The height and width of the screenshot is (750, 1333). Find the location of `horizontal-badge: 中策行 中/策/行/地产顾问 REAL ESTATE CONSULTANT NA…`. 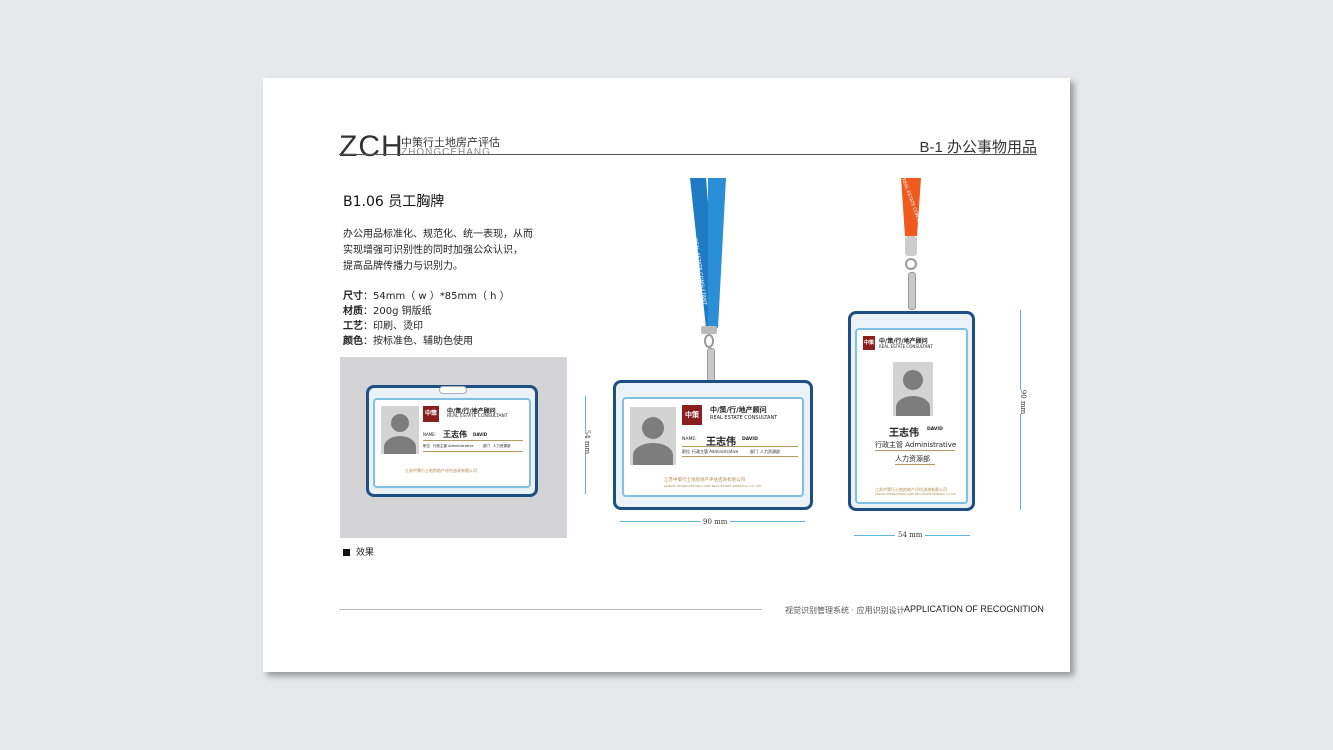

horizontal-badge: 中策行 中/策/行/地产顾问 REAL ESTATE CONSULTANT NA… is located at coordinates (713, 445).